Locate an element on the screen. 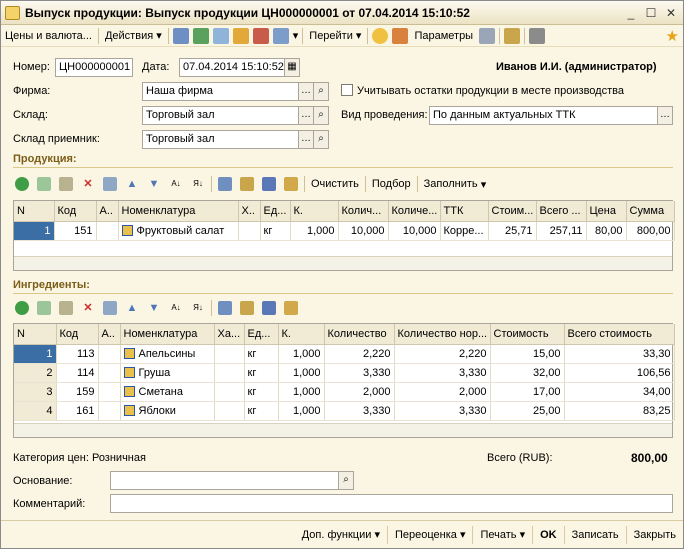 The width and height of the screenshot is (684, 549). ingredients-cell: 159 is located at coordinates (77, 392).